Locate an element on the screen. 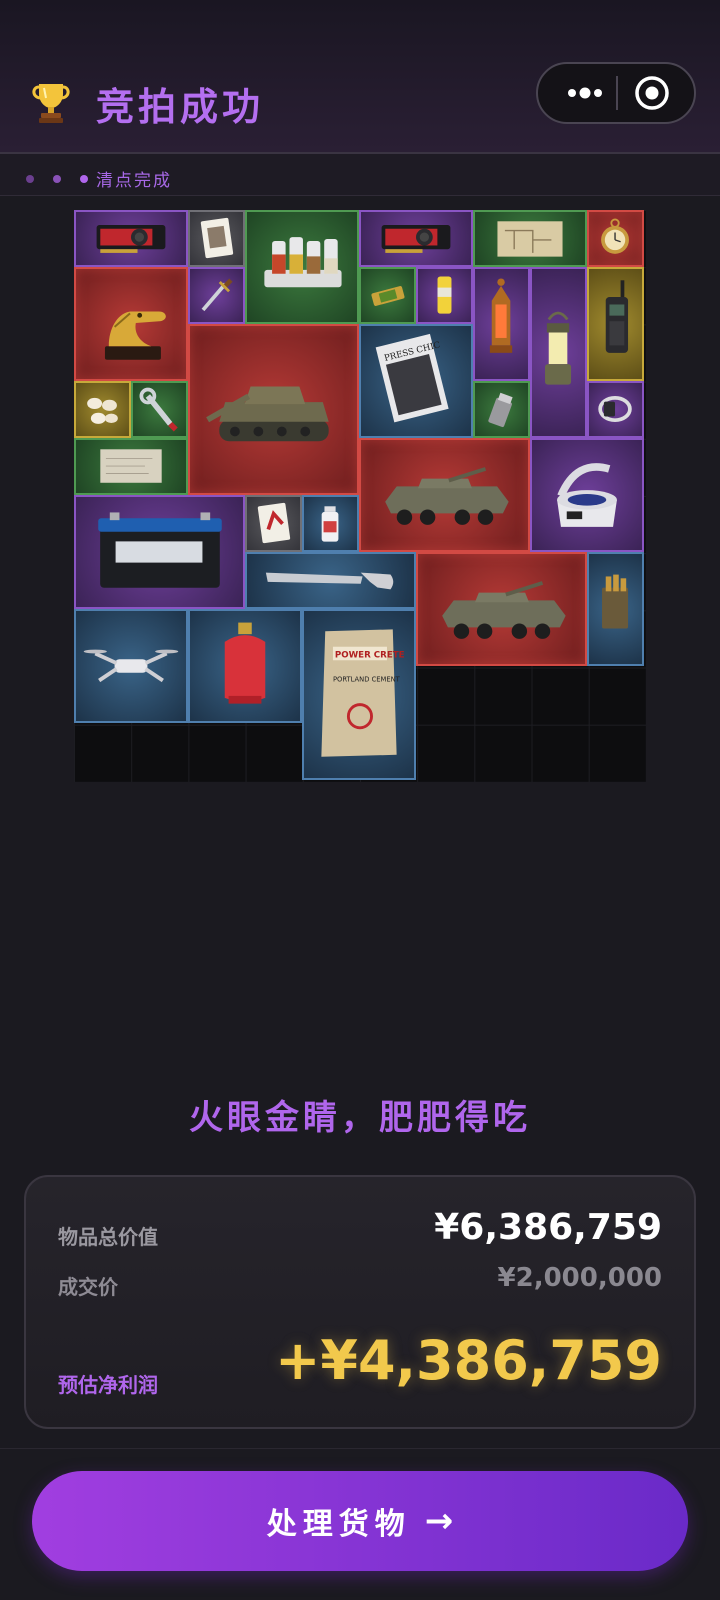 This screenshot has height=1600, width=720. header: 竞拍成功 is located at coordinates (360, 76).